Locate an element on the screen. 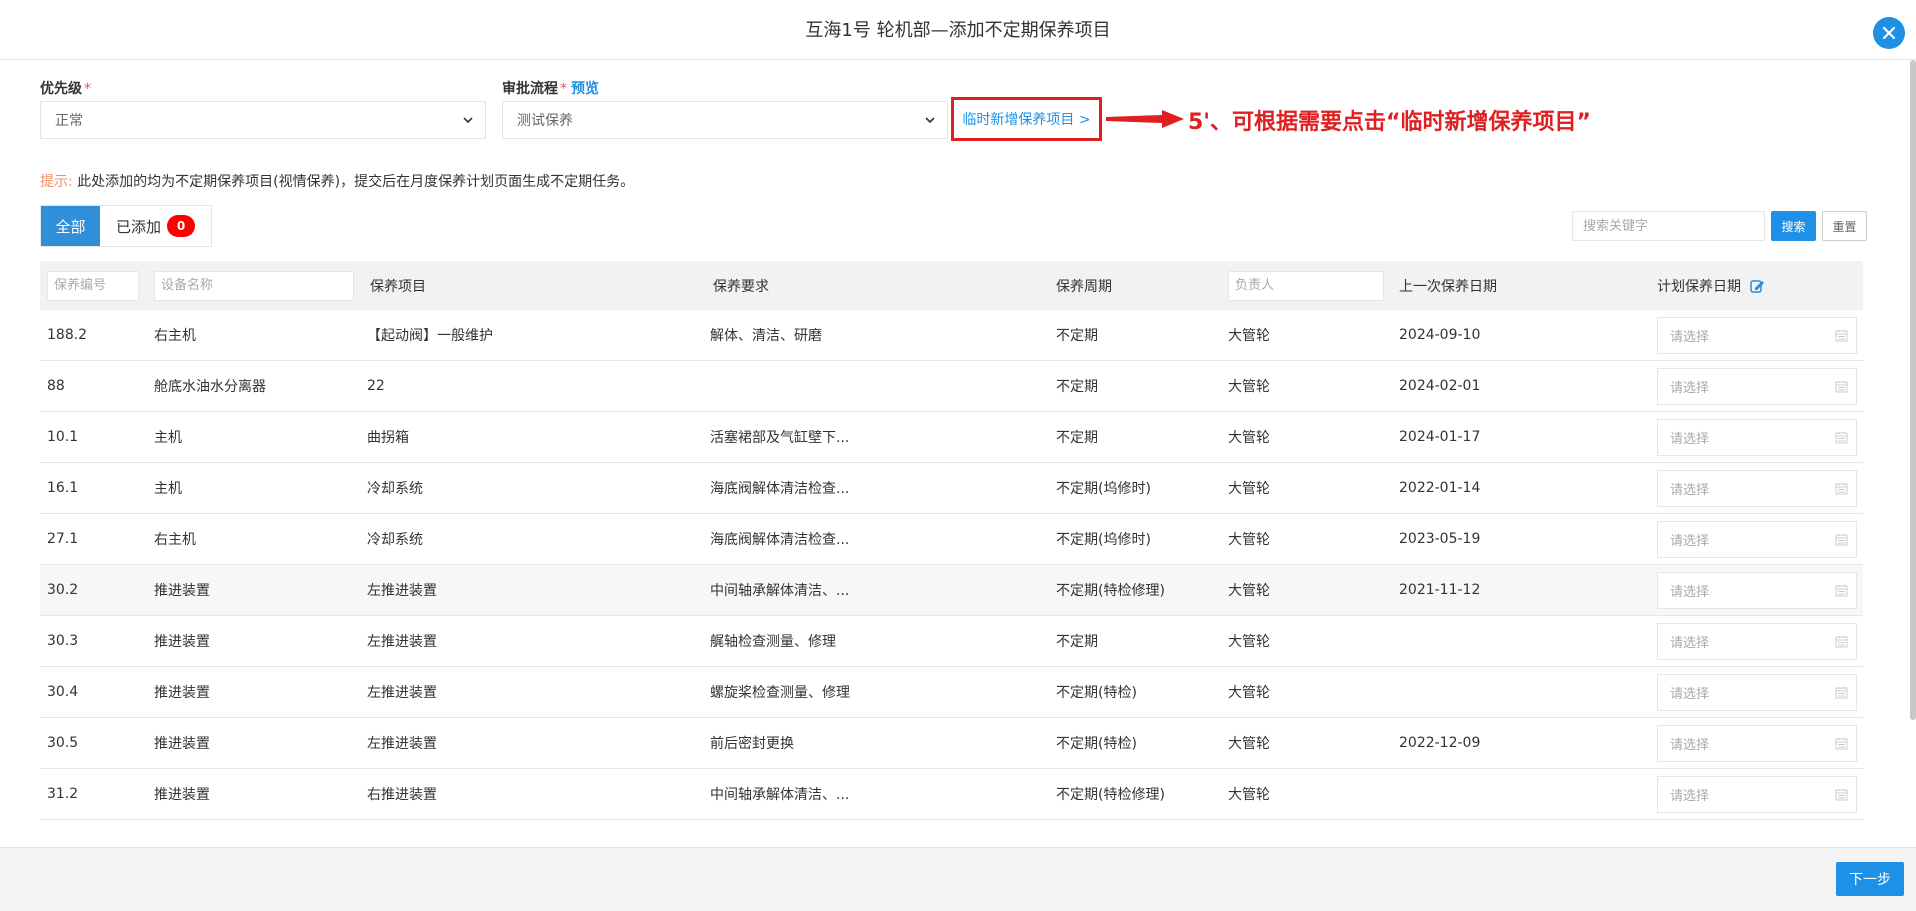 This screenshot has height=911, width=1916. temp-add-item-link: 临时新增保养项目 > is located at coordinates (1026, 119).